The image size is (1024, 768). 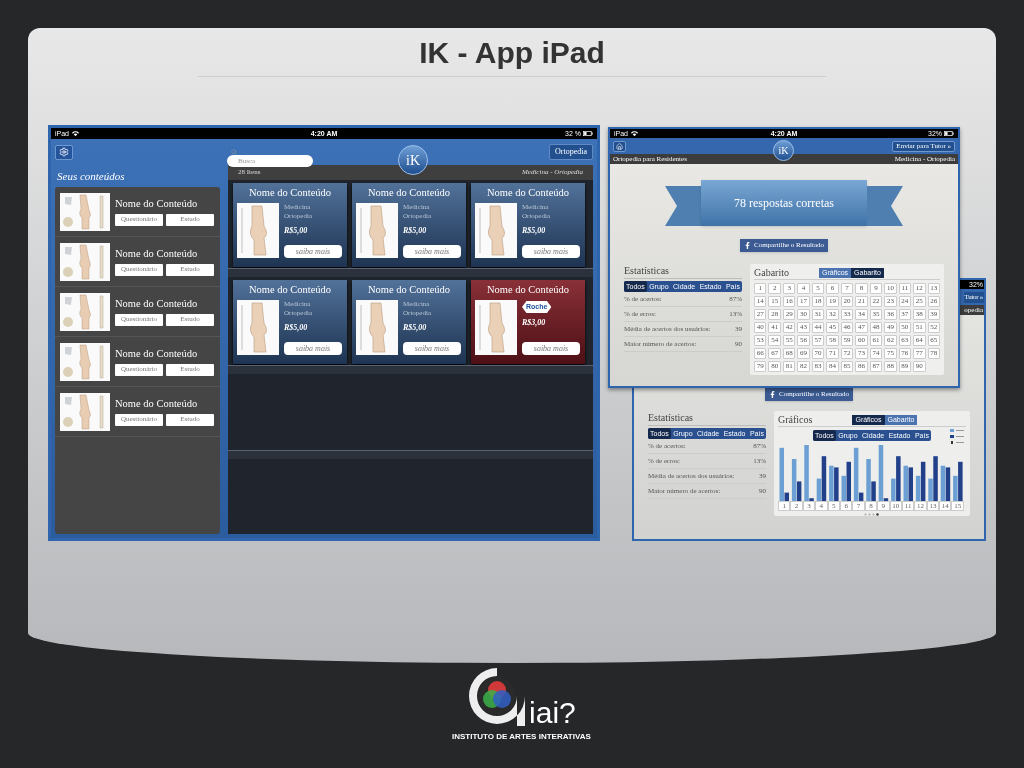 What do you see at coordinates (571, 152) in the screenshot?
I see `category-button: Ortopedia` at bounding box center [571, 152].